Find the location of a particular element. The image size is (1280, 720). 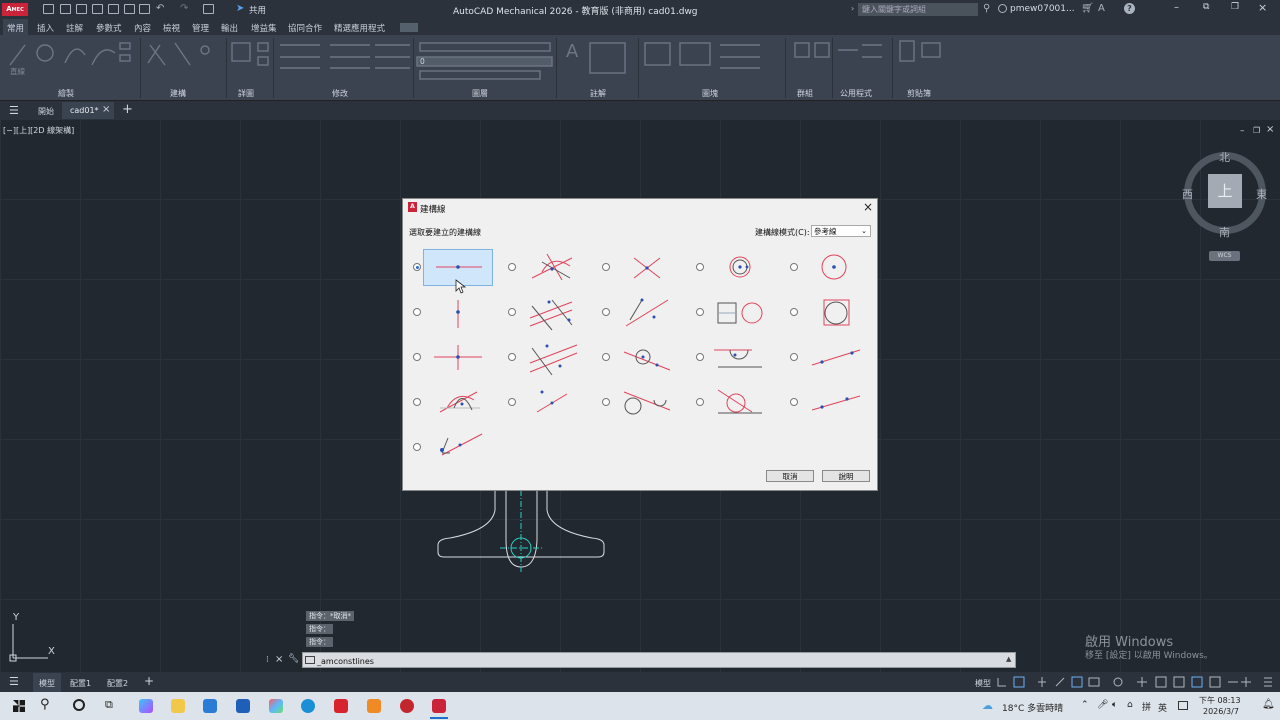

keyboard-icon is located at coordinates (1183, 705).